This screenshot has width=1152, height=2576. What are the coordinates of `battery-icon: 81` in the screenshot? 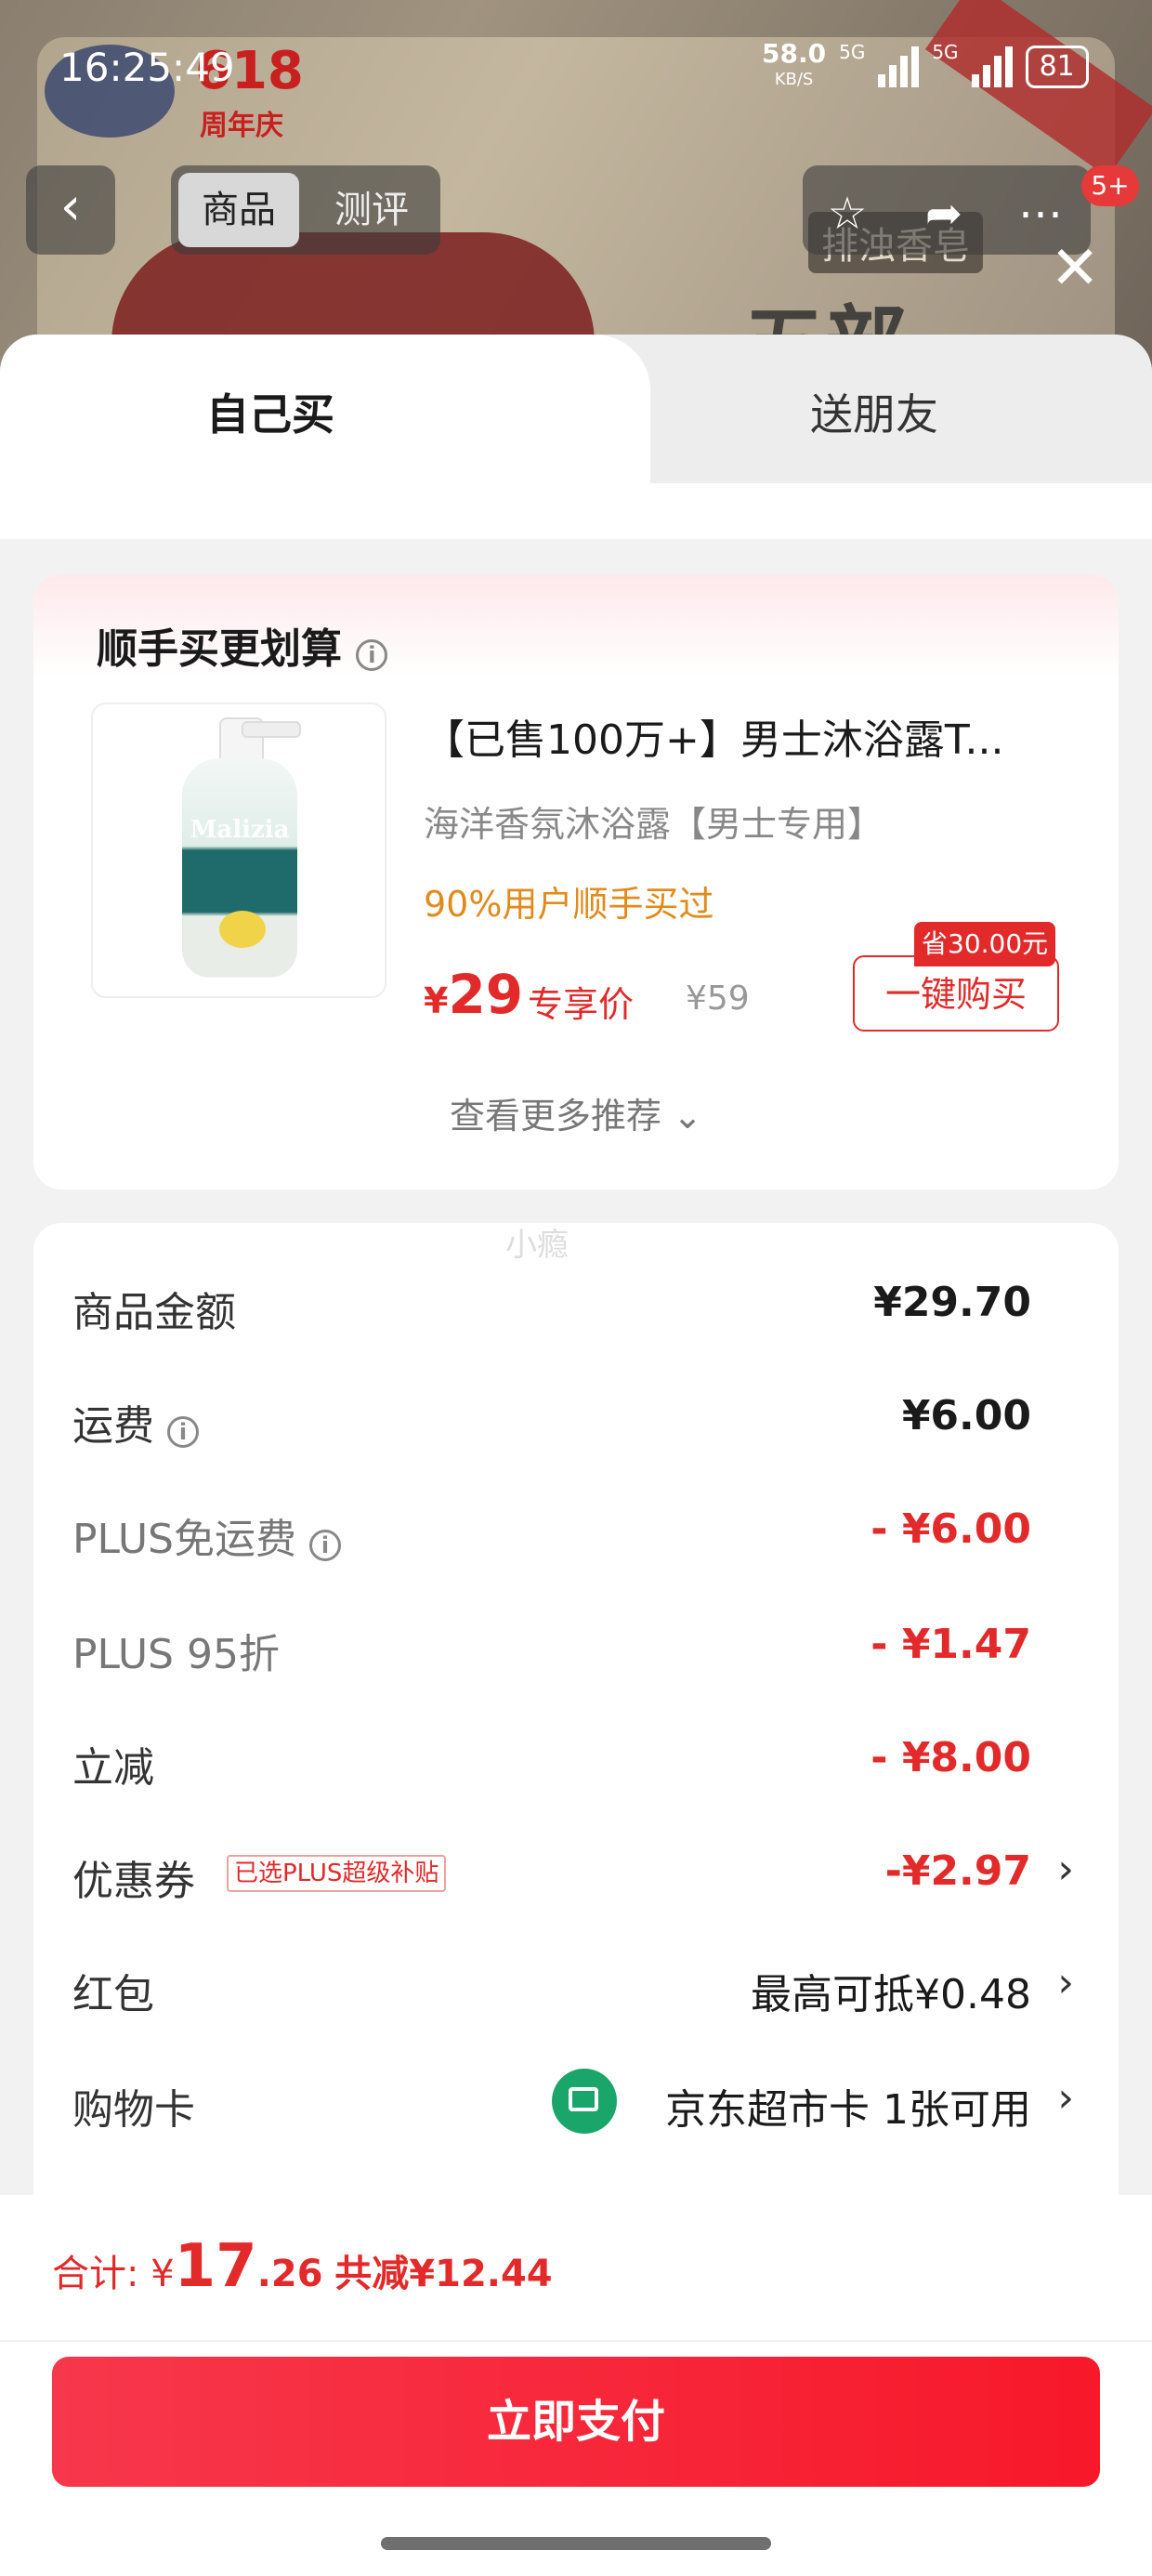 It's located at (1057, 67).